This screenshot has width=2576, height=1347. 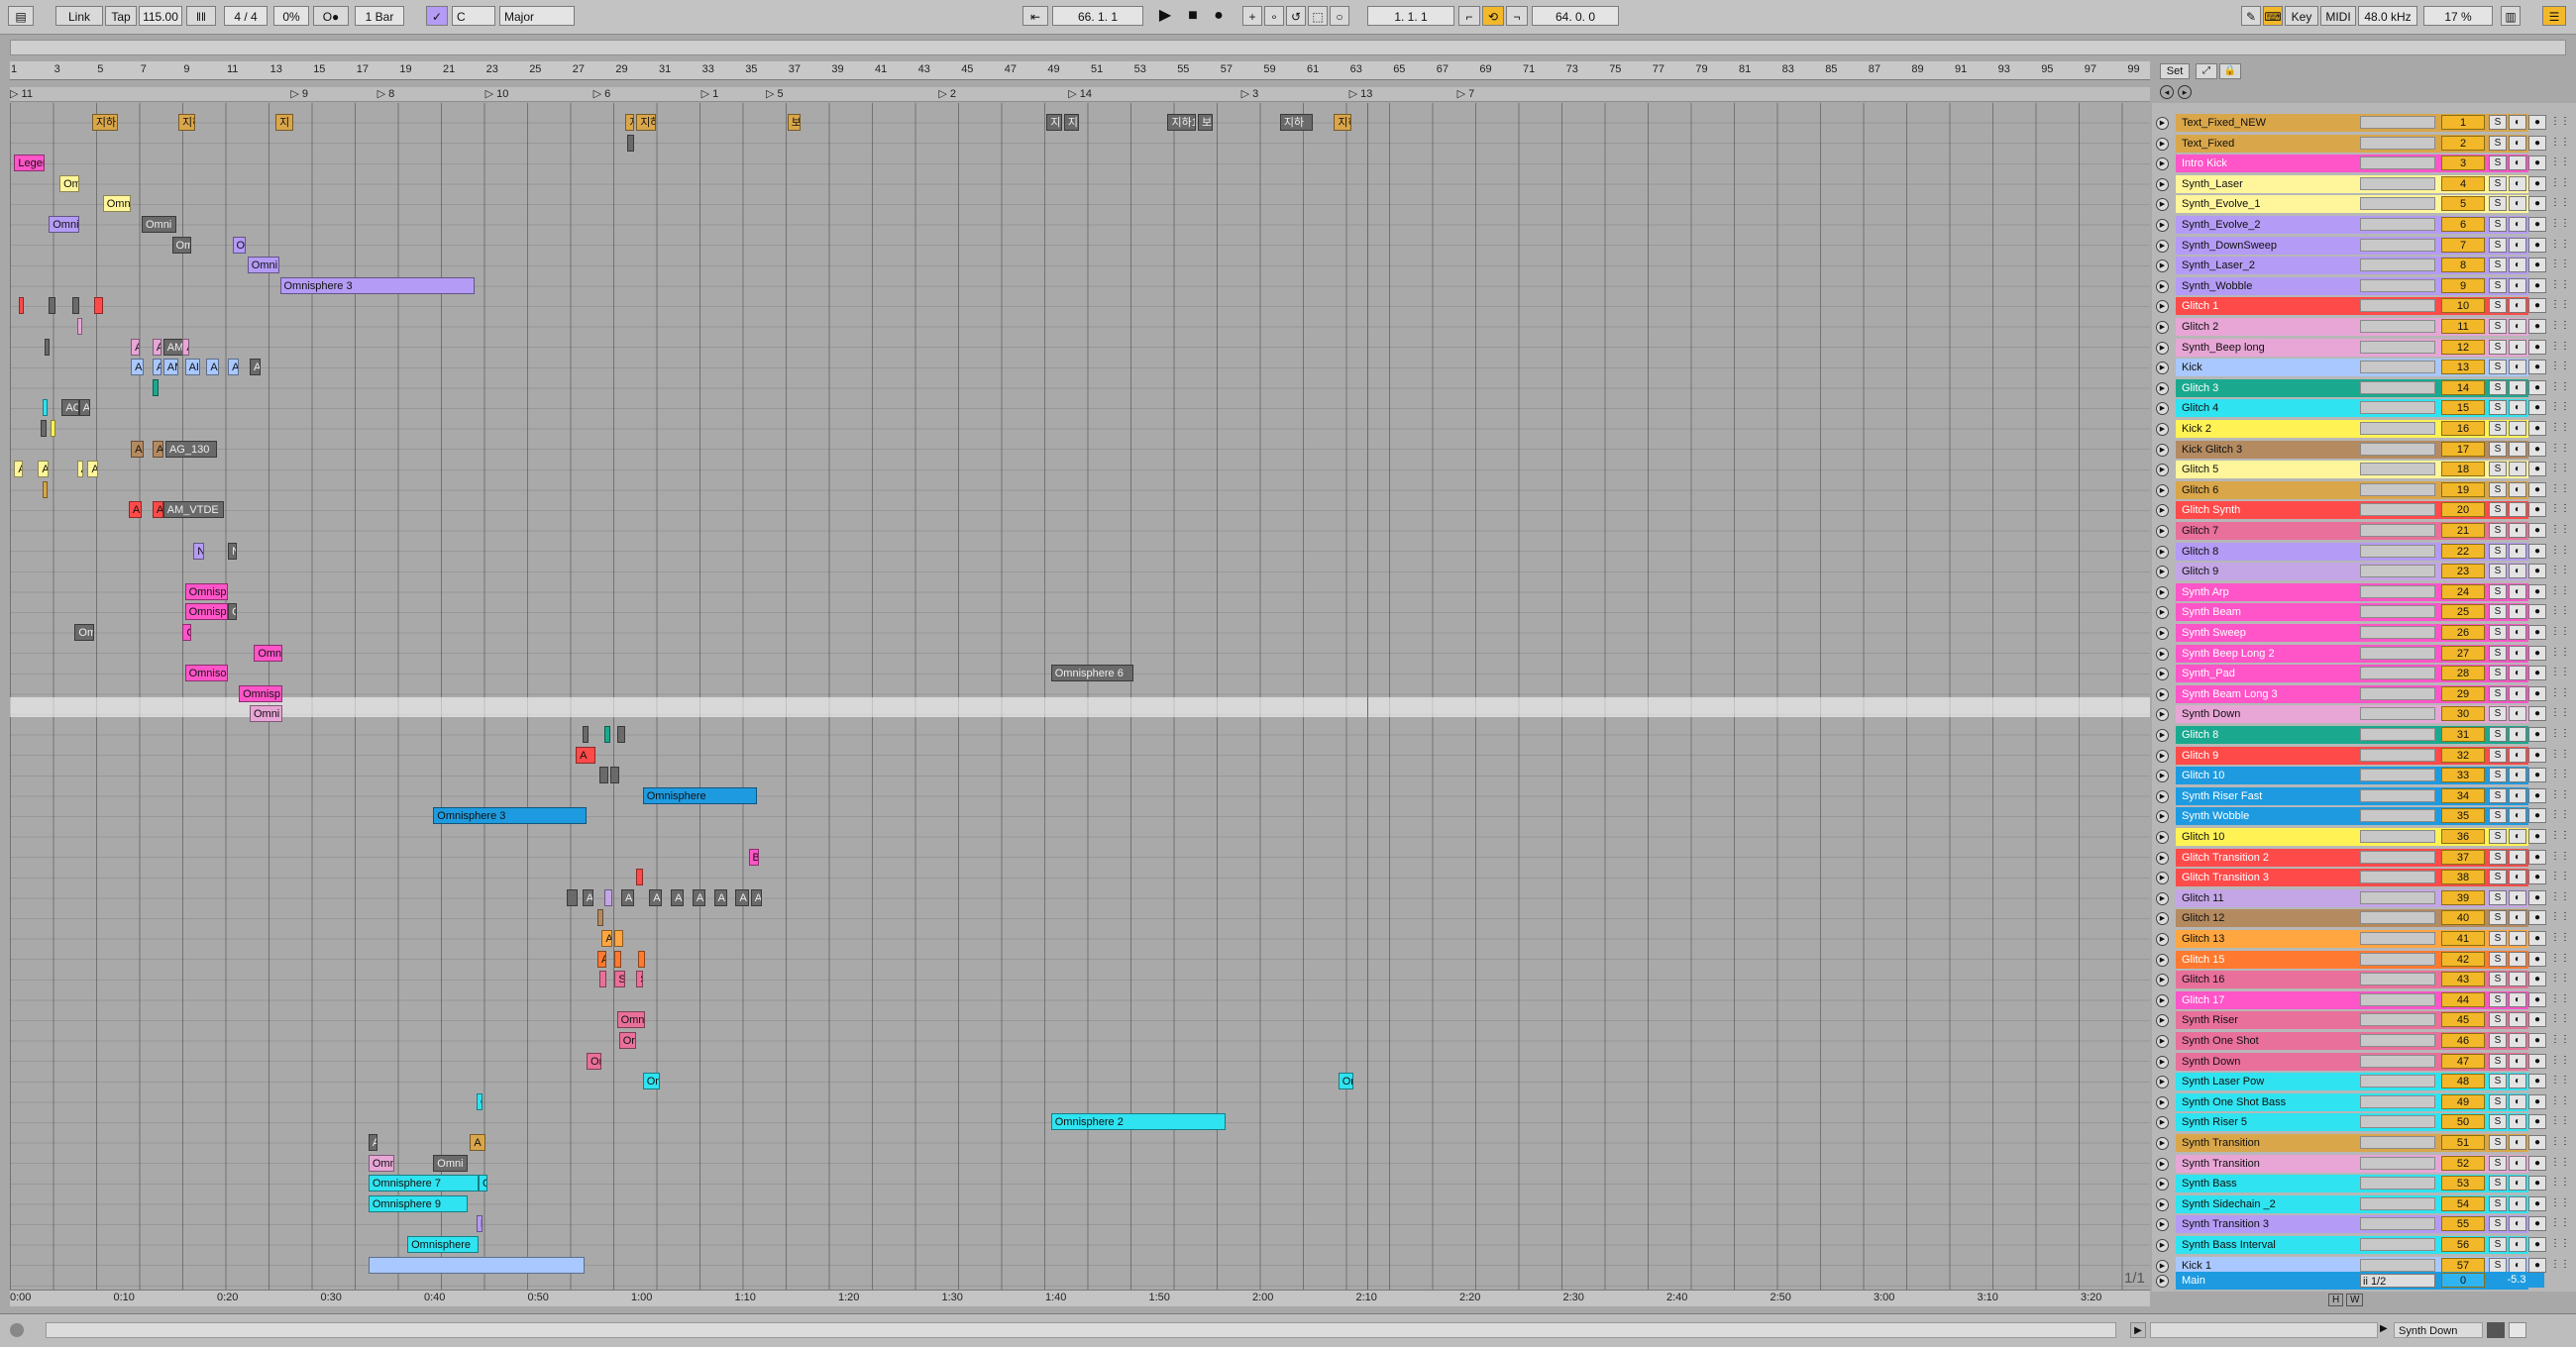 What do you see at coordinates (2463, 1184) in the screenshot?
I see `track-activator-button: 53` at bounding box center [2463, 1184].